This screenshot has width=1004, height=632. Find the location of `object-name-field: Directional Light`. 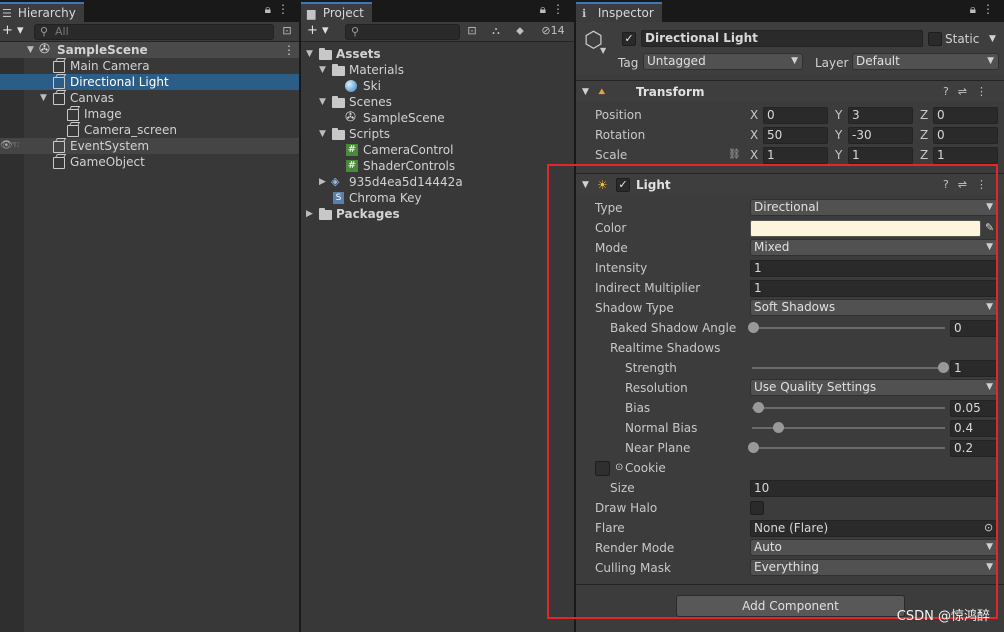

object-name-field: Directional Light is located at coordinates (782, 38).